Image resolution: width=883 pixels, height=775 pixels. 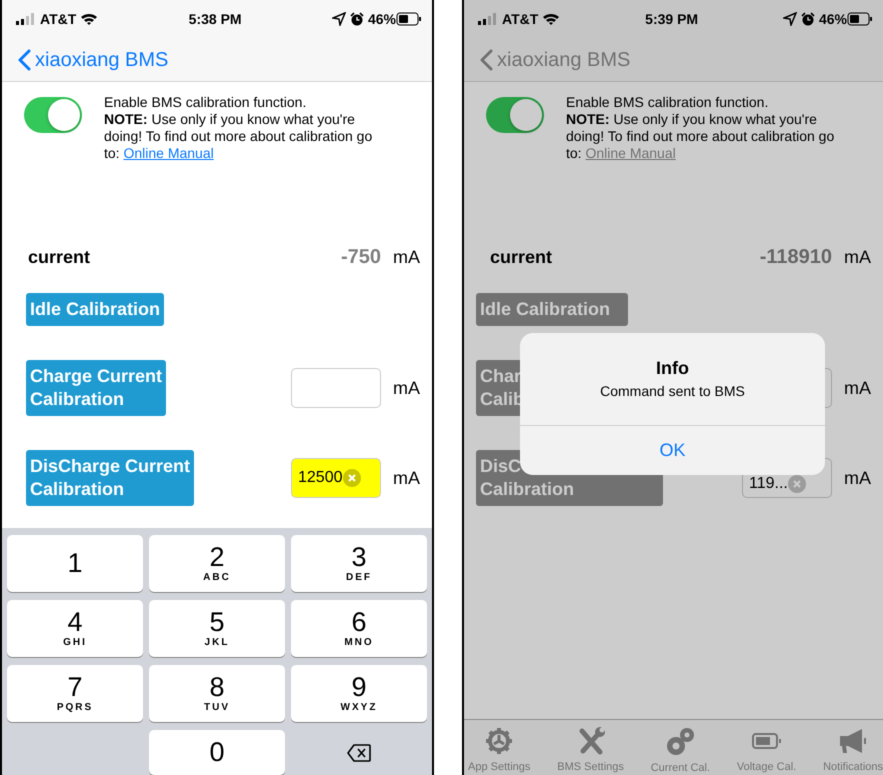 What do you see at coordinates (336, 478) in the screenshot?
I see `value-field: 12500` at bounding box center [336, 478].